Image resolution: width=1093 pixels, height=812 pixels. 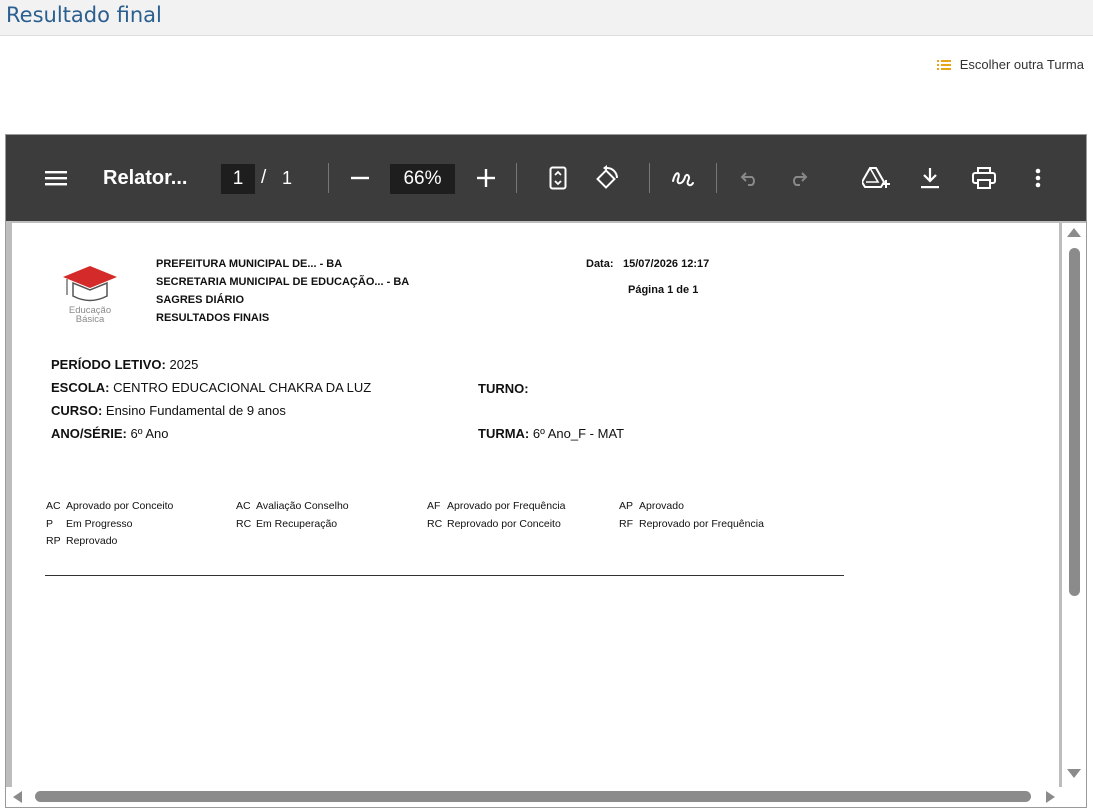 What do you see at coordinates (691, 524) in the screenshot?
I see `legend-item: RF Reprovado por Frequência` at bounding box center [691, 524].